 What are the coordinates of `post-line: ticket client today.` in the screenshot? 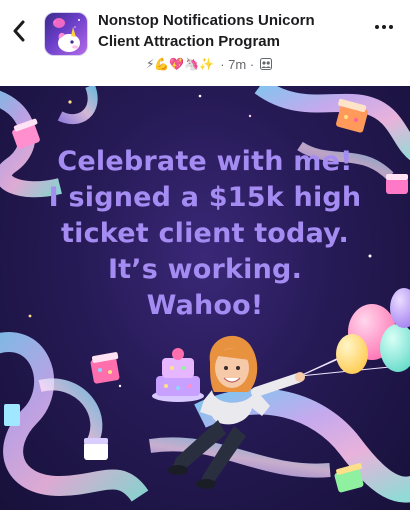 It's located at (205, 233).